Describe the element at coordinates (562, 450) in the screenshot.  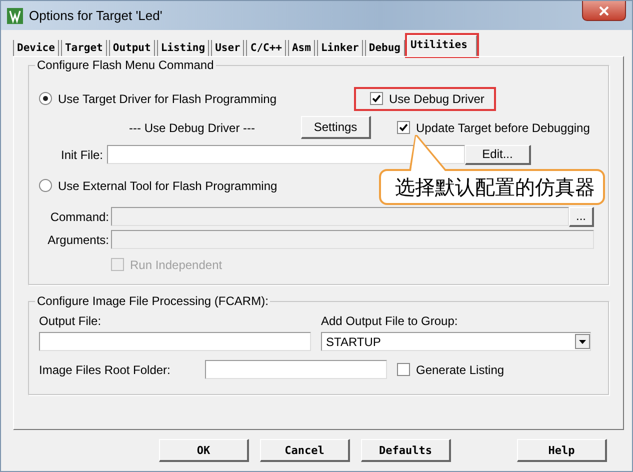
I see `dialog-button: Help` at that location.